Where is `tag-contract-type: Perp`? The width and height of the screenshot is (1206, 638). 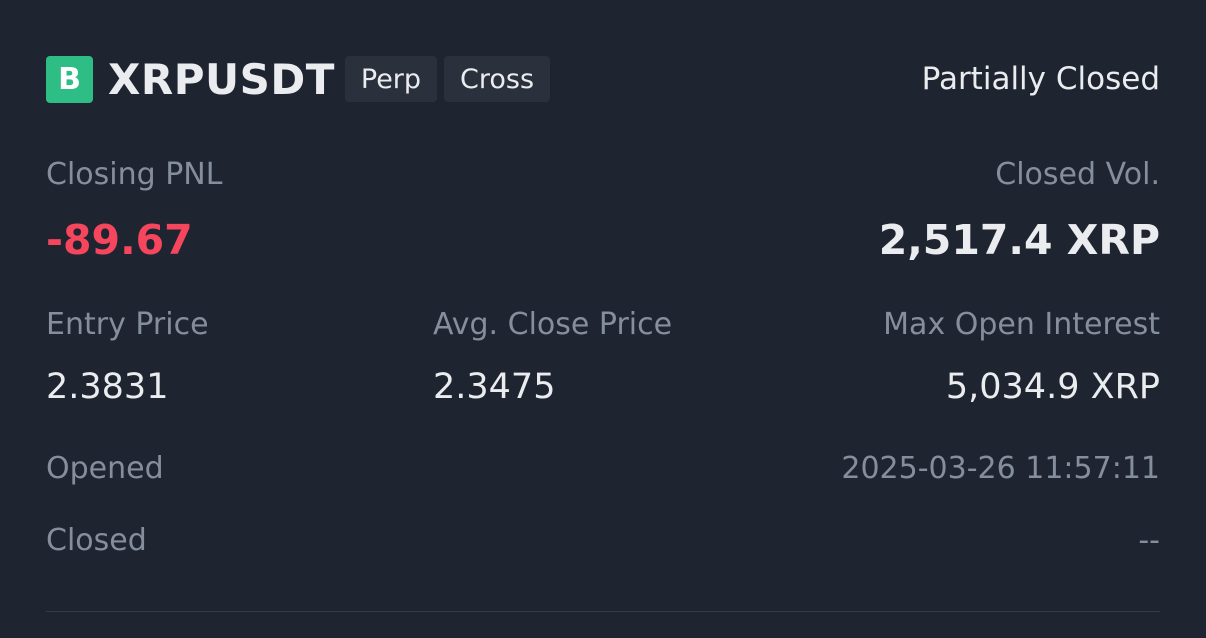 tag-contract-type: Perp is located at coordinates (391, 79).